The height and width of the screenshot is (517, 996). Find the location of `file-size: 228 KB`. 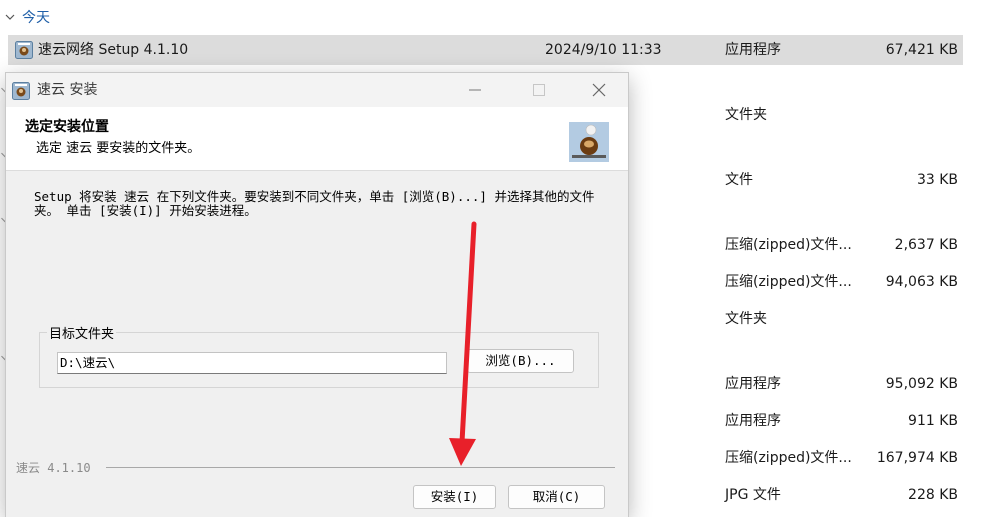

file-size: 228 KB is located at coordinates (933, 495).